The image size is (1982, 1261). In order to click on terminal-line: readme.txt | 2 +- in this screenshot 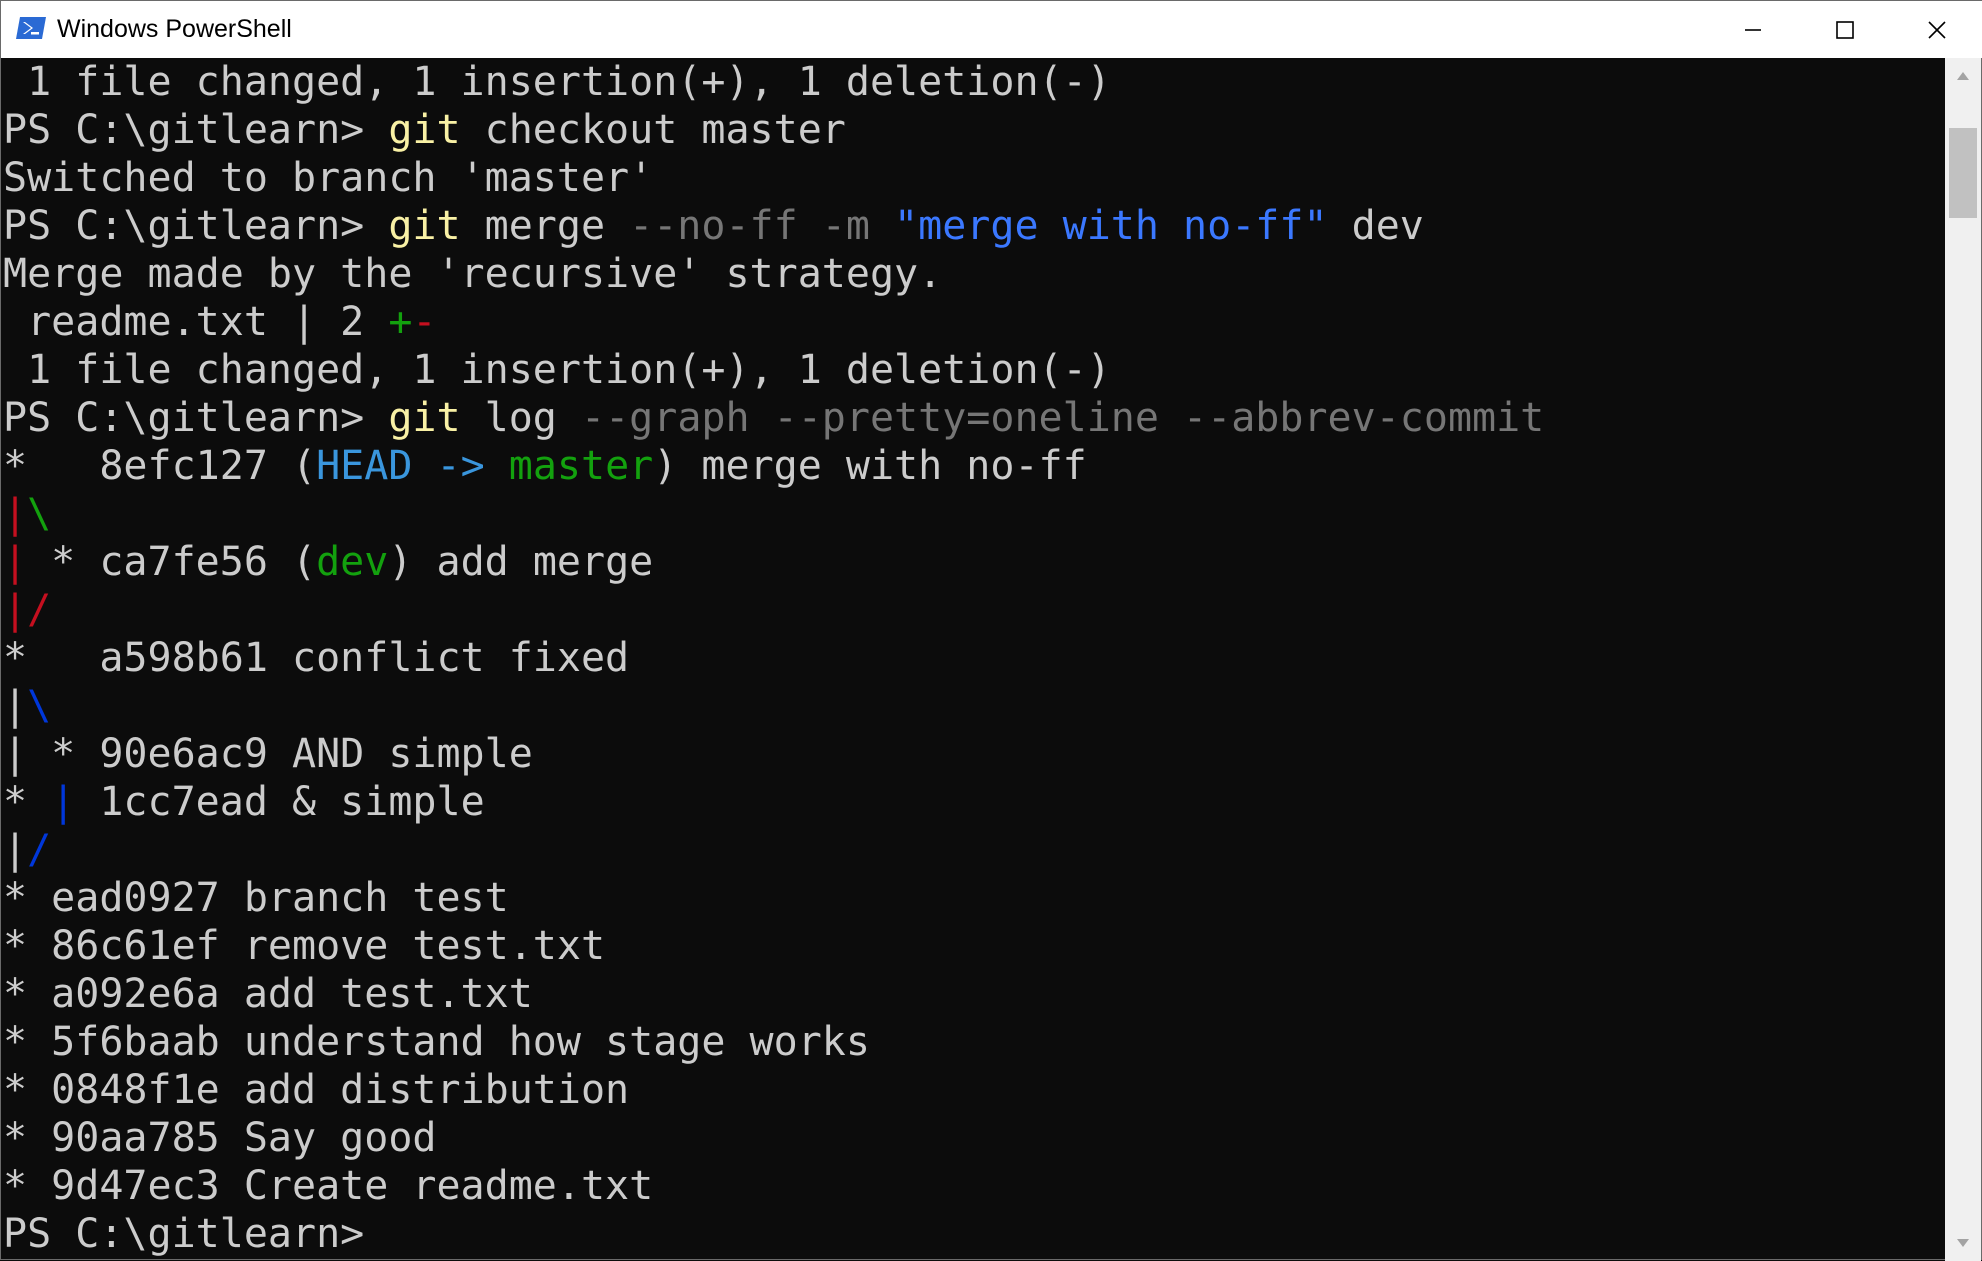, I will do `click(975, 322)`.